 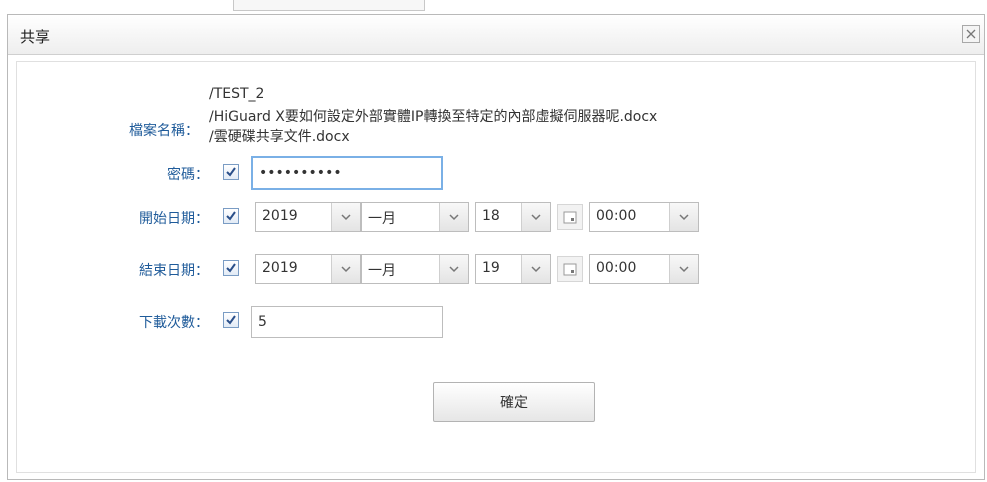 What do you see at coordinates (644, 269) in the screenshot?
I see `end-time-select: 00:00` at bounding box center [644, 269].